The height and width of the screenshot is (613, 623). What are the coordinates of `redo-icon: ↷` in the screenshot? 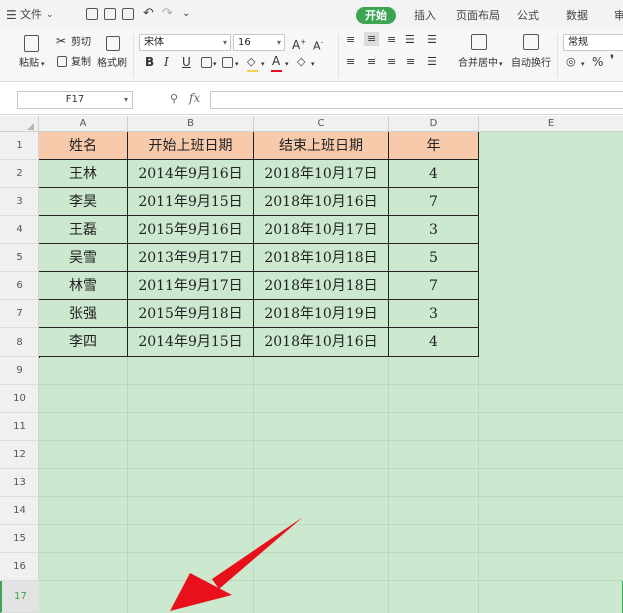 It's located at (167, 14).